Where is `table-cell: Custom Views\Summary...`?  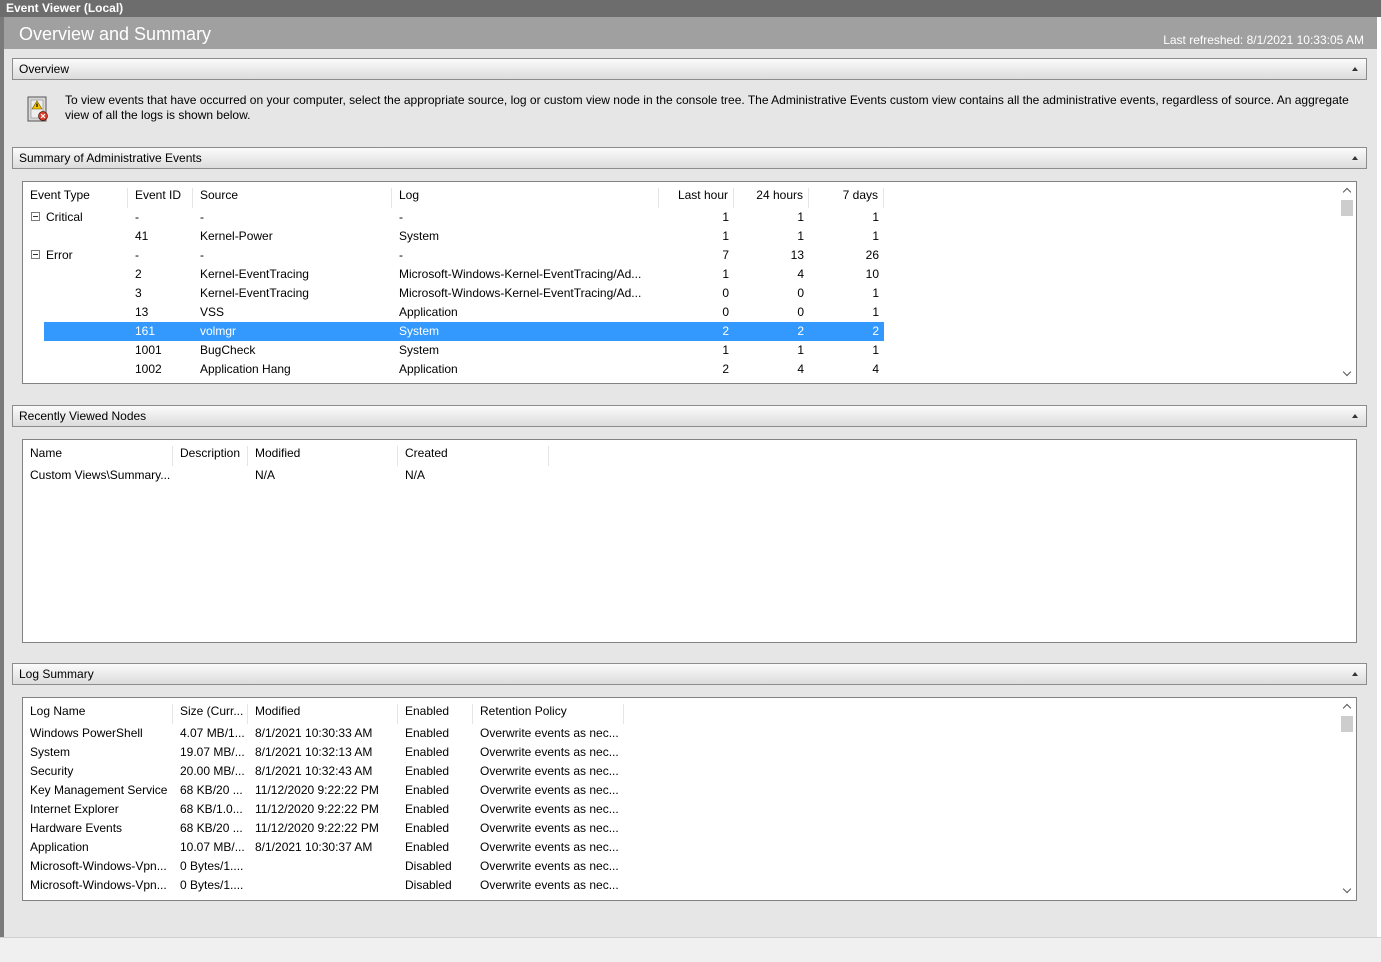
table-cell: Custom Views\Summary... is located at coordinates (101, 475).